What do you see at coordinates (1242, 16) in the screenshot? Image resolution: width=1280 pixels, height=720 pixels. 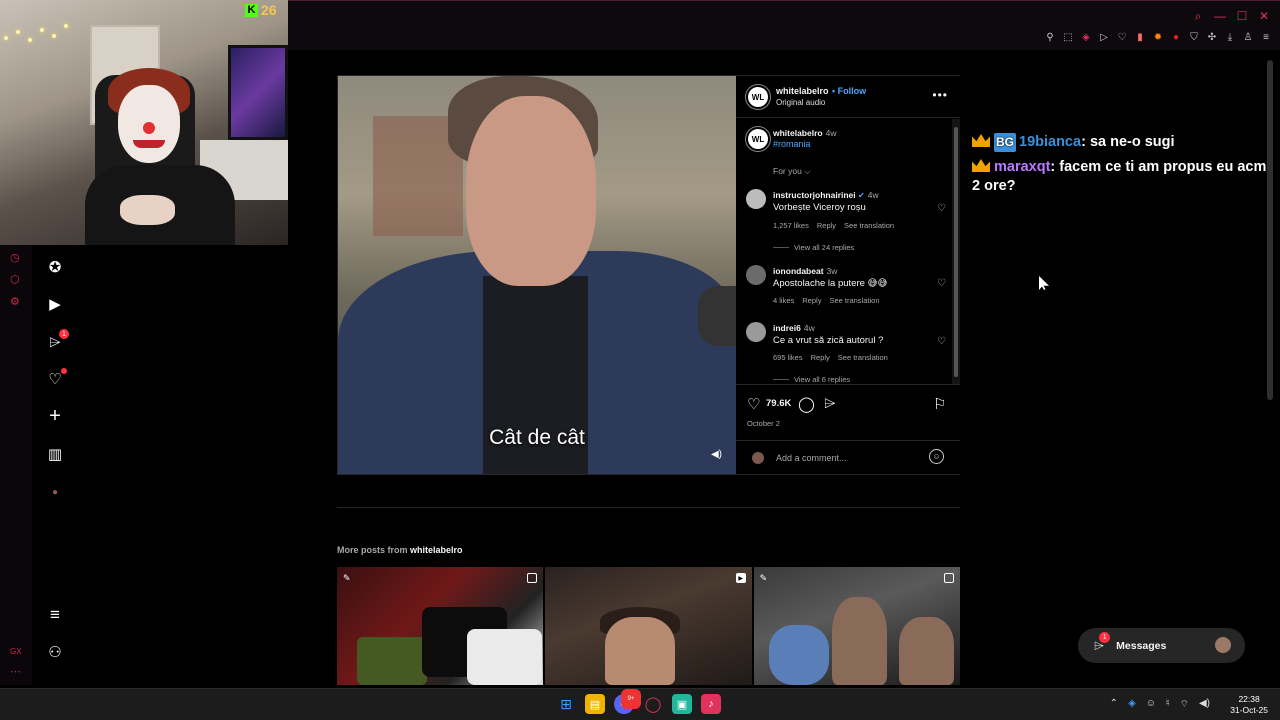 I see `maximize-icon: ☐` at bounding box center [1242, 16].